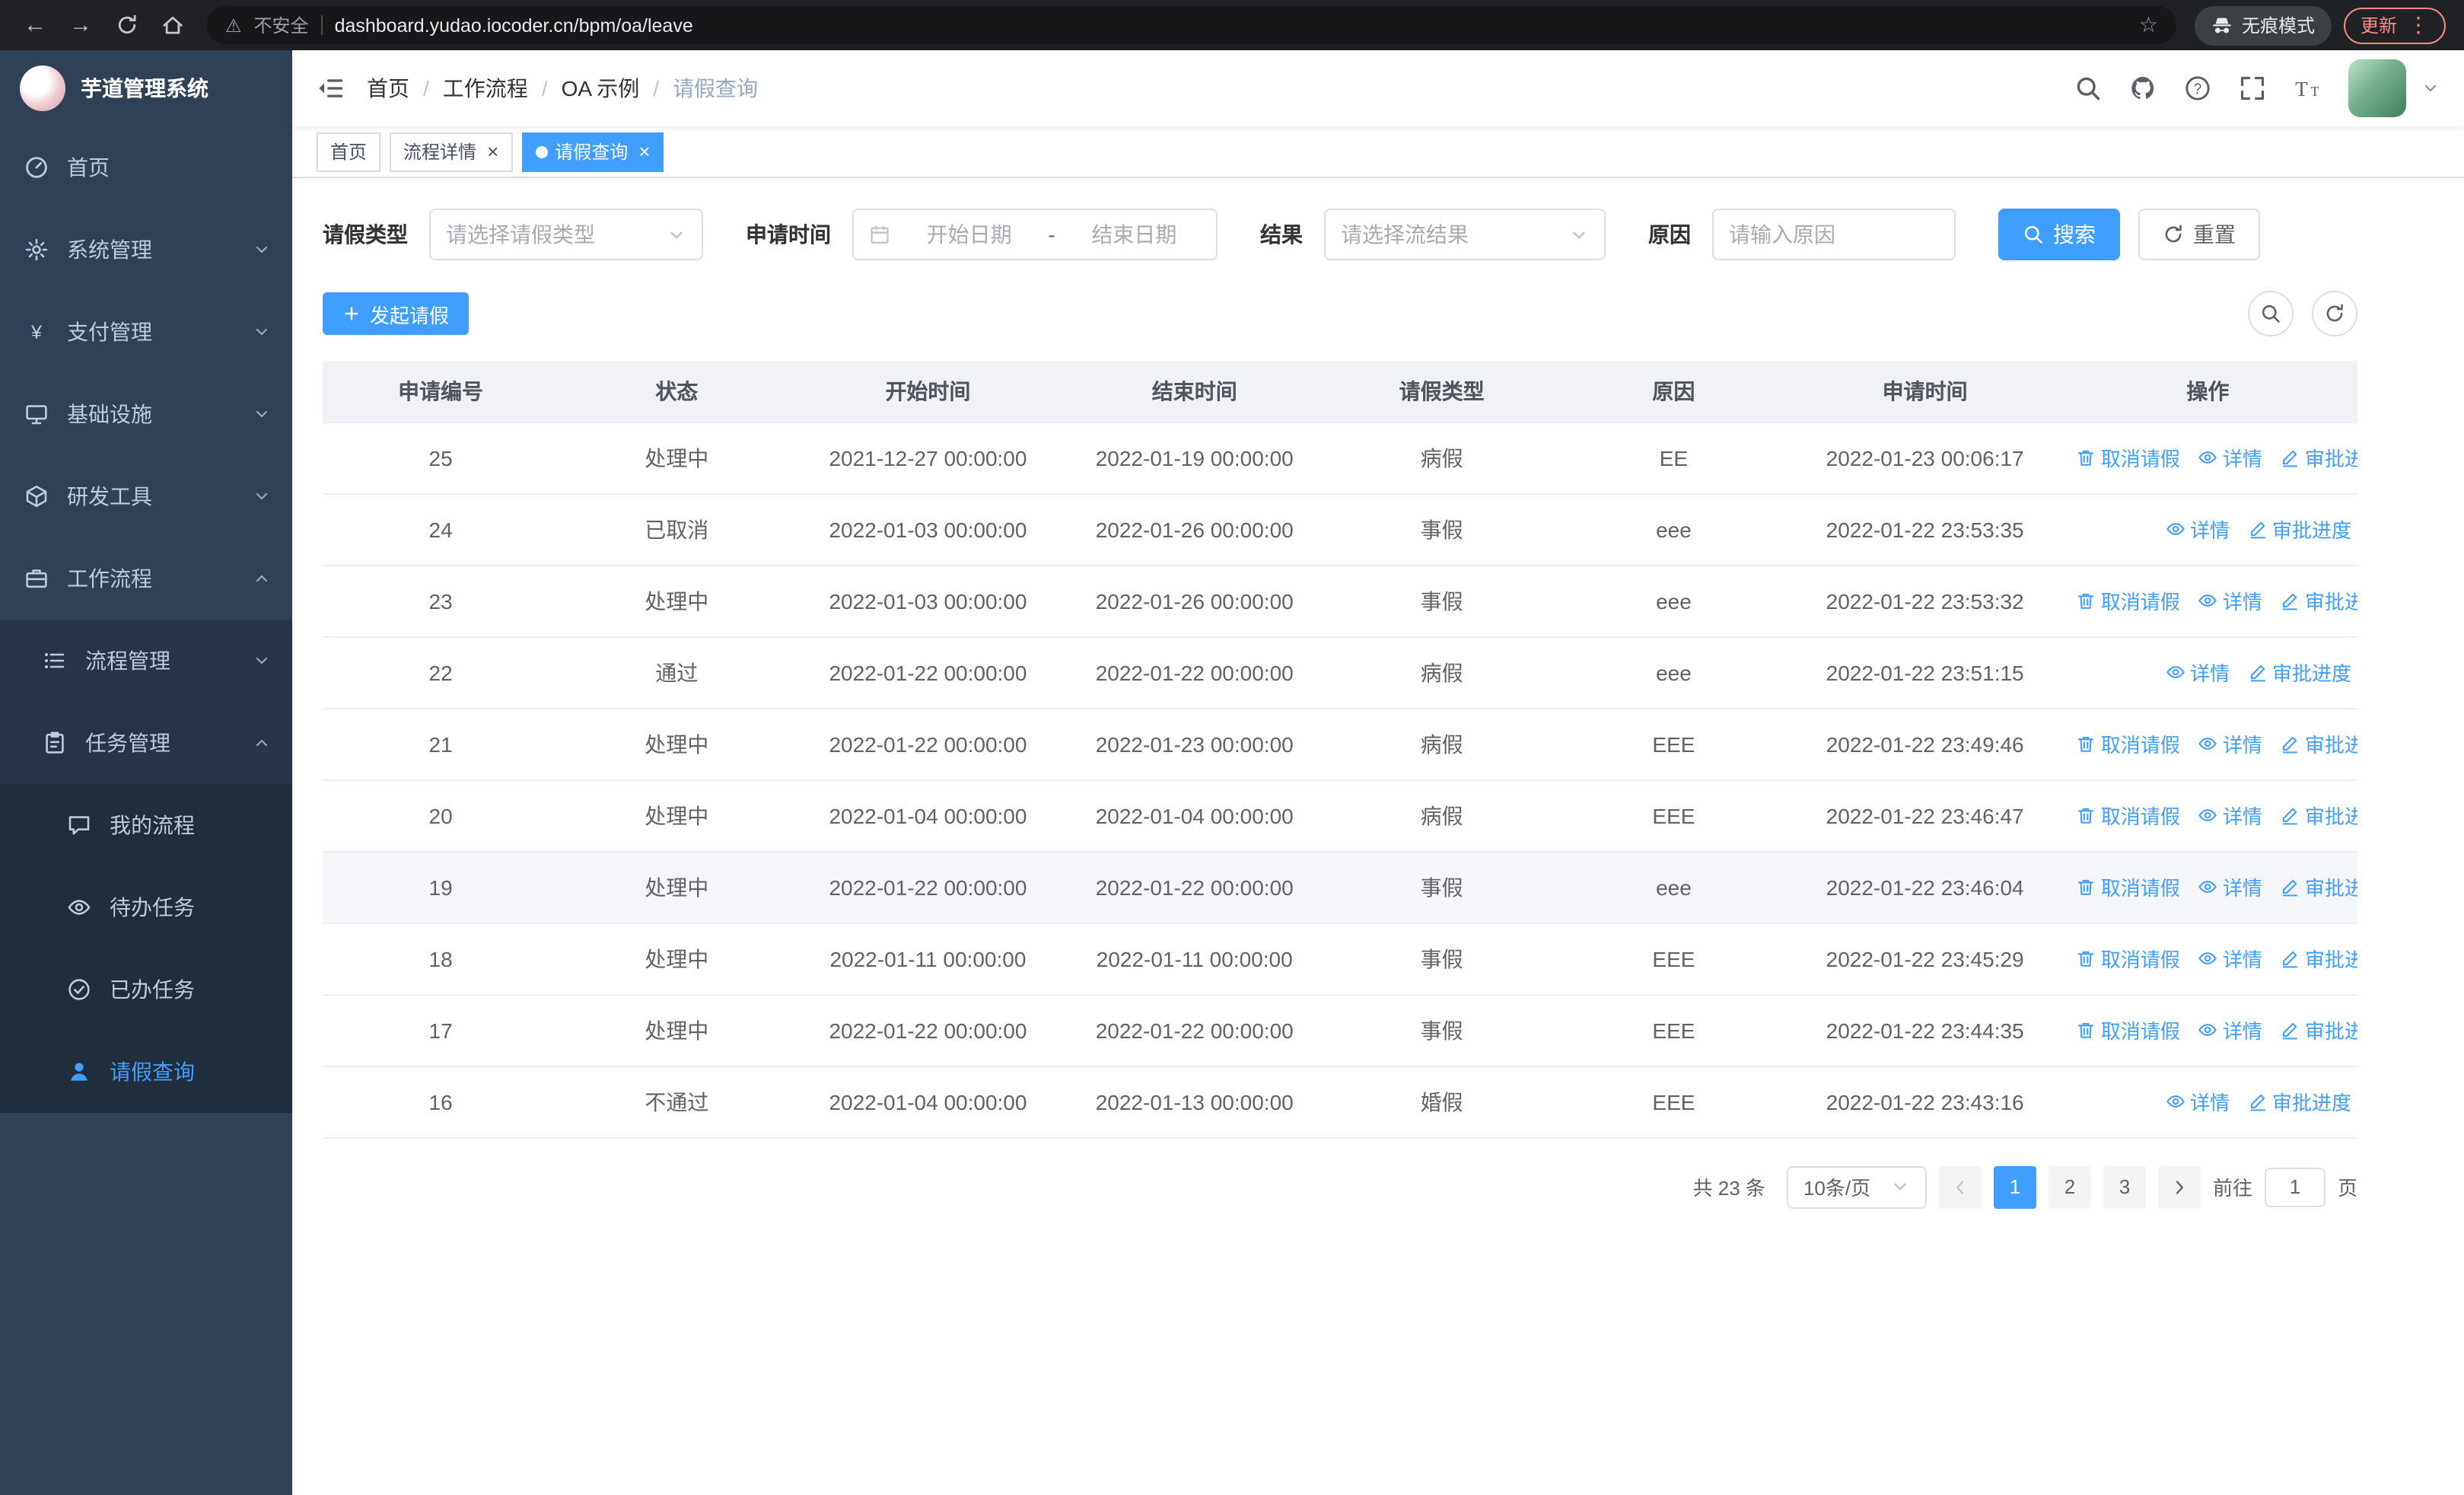 Image resolution: width=2464 pixels, height=1495 pixels. I want to click on reload-icon, so click(126, 25).